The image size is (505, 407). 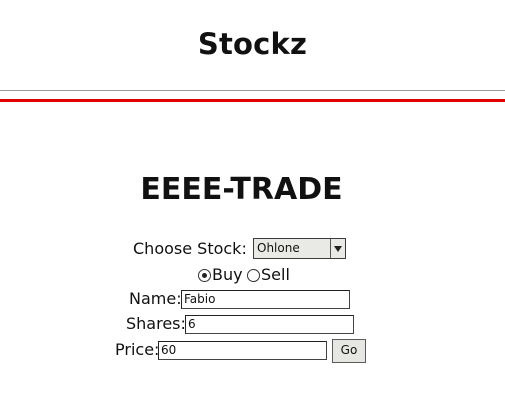 What do you see at coordinates (265, 299) in the screenshot?
I see `name-input: Fabio` at bounding box center [265, 299].